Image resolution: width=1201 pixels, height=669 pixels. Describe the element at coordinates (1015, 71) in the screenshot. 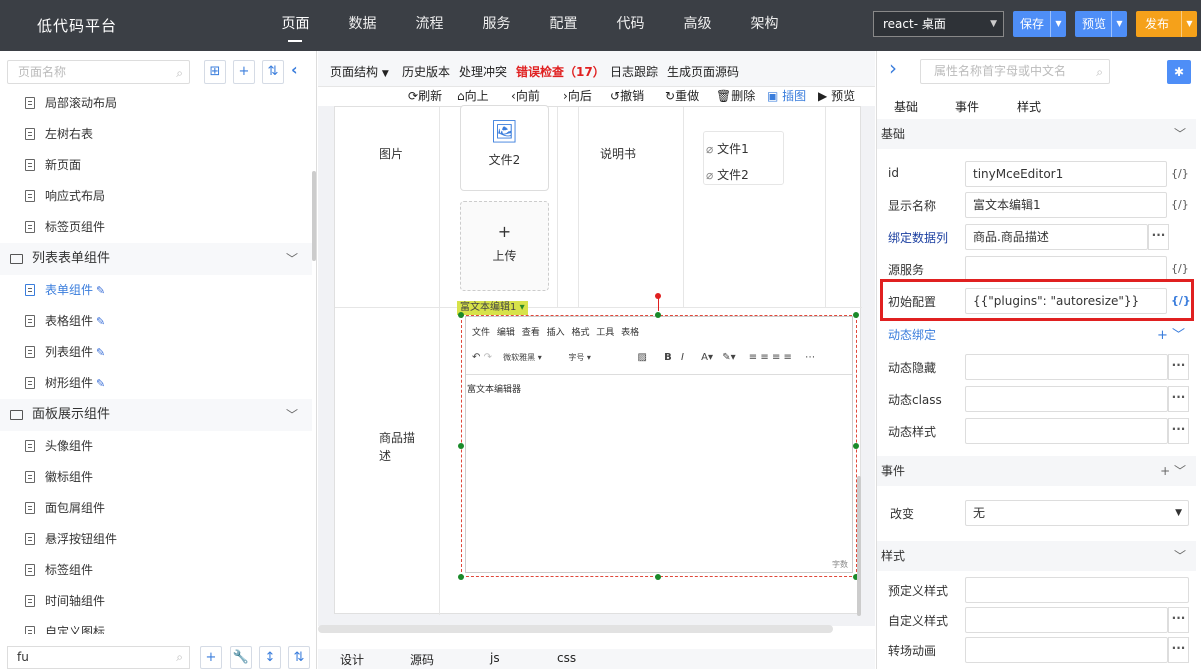

I see `property-search-input: 属性名称首字母或中文名 ⌕` at that location.